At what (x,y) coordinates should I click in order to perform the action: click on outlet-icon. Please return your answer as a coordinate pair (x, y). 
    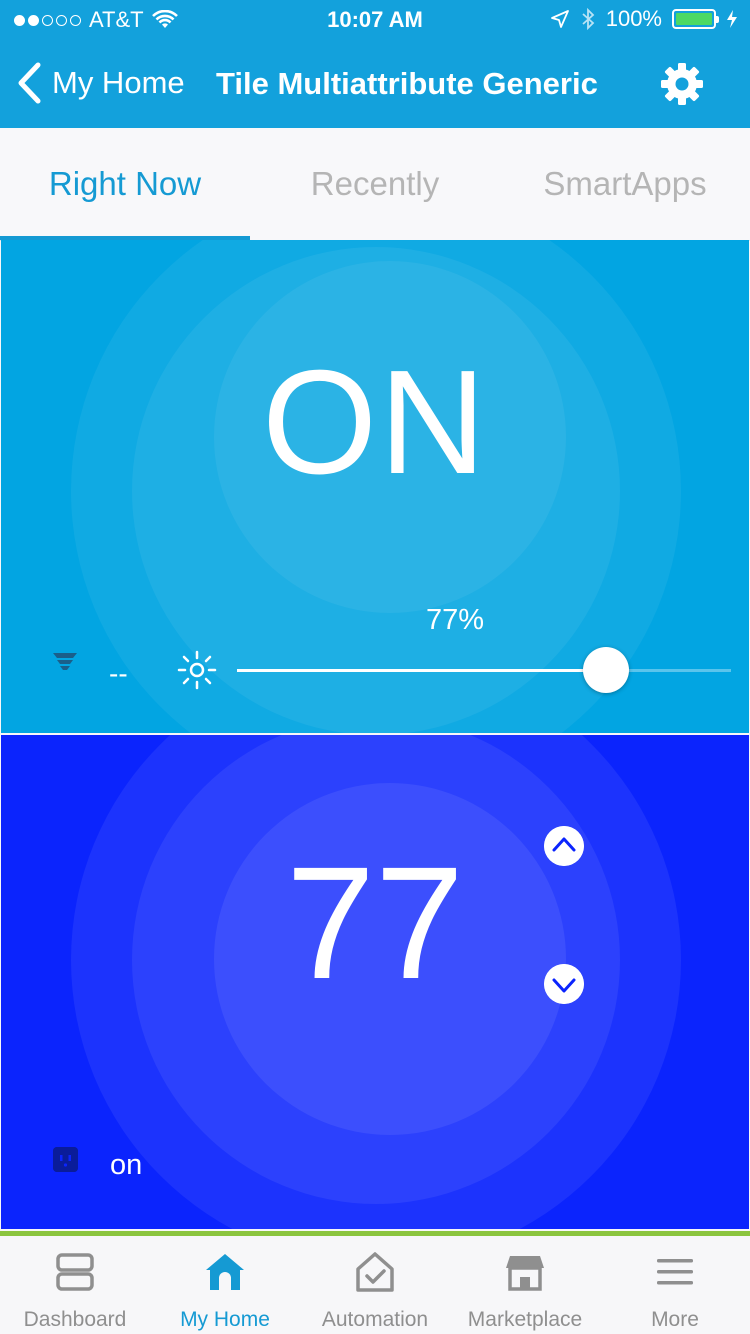
    Looking at the image, I should click on (65, 1159).